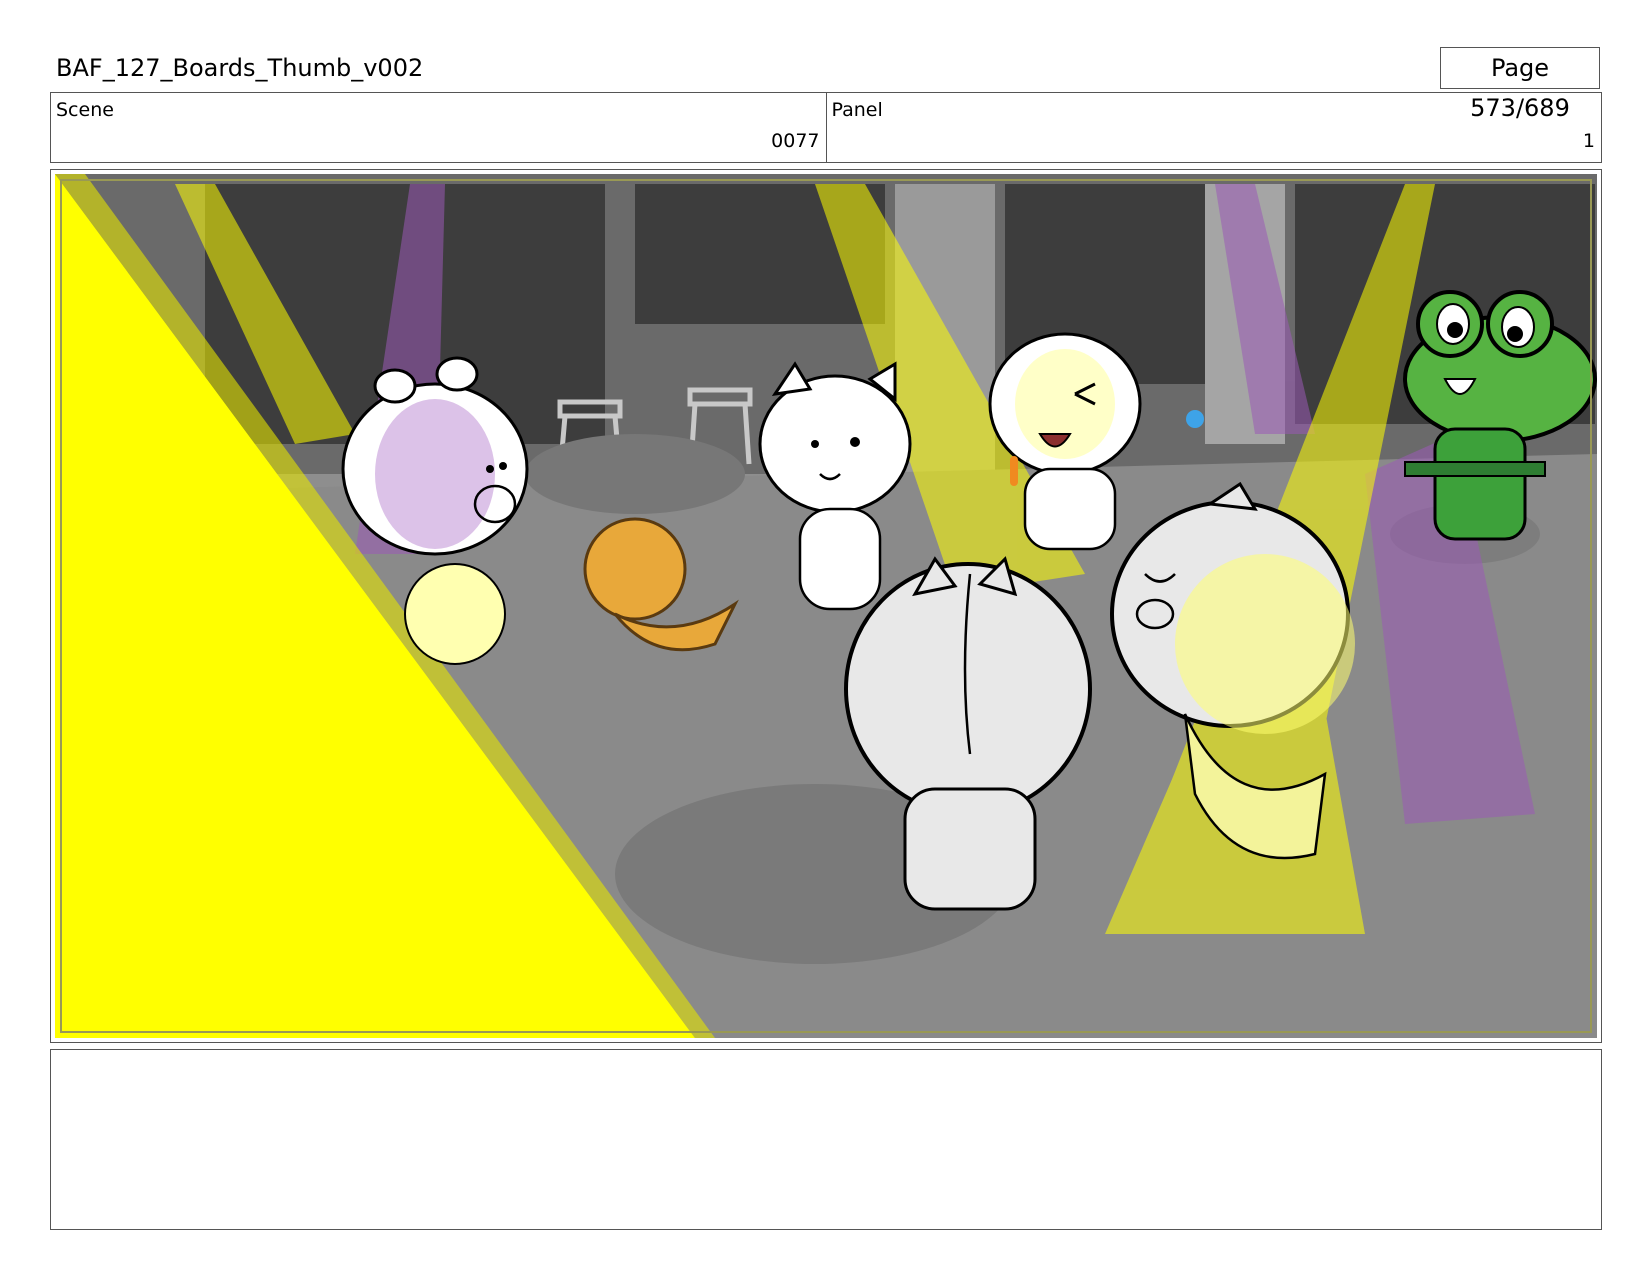  Describe the element at coordinates (826, 1139) in the screenshot. I see `panel-notes-box` at that location.